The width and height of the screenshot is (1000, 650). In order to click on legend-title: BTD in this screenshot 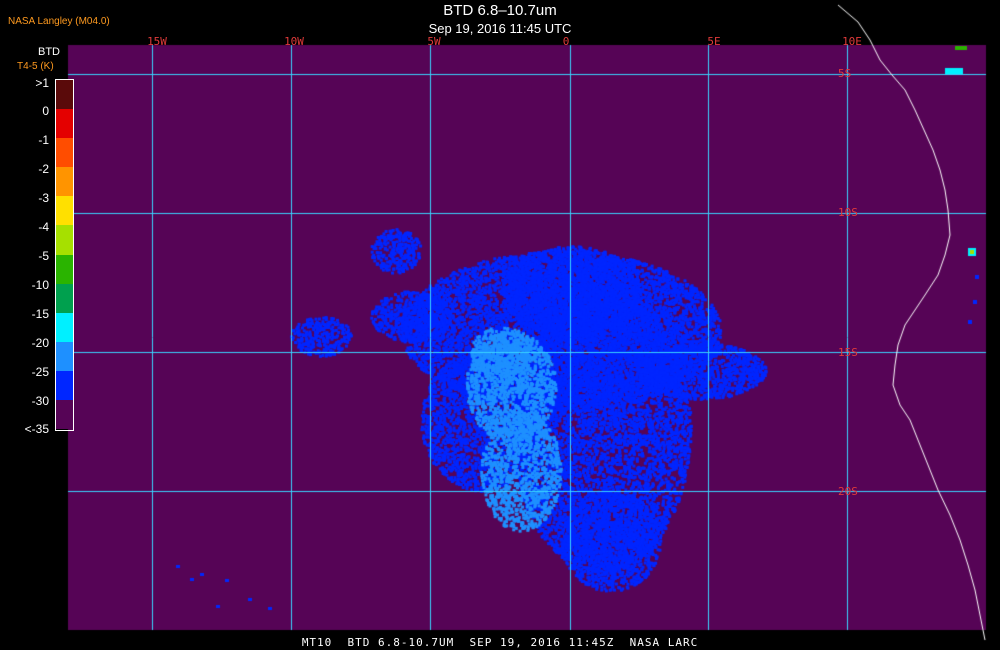, I will do `click(49, 52)`.